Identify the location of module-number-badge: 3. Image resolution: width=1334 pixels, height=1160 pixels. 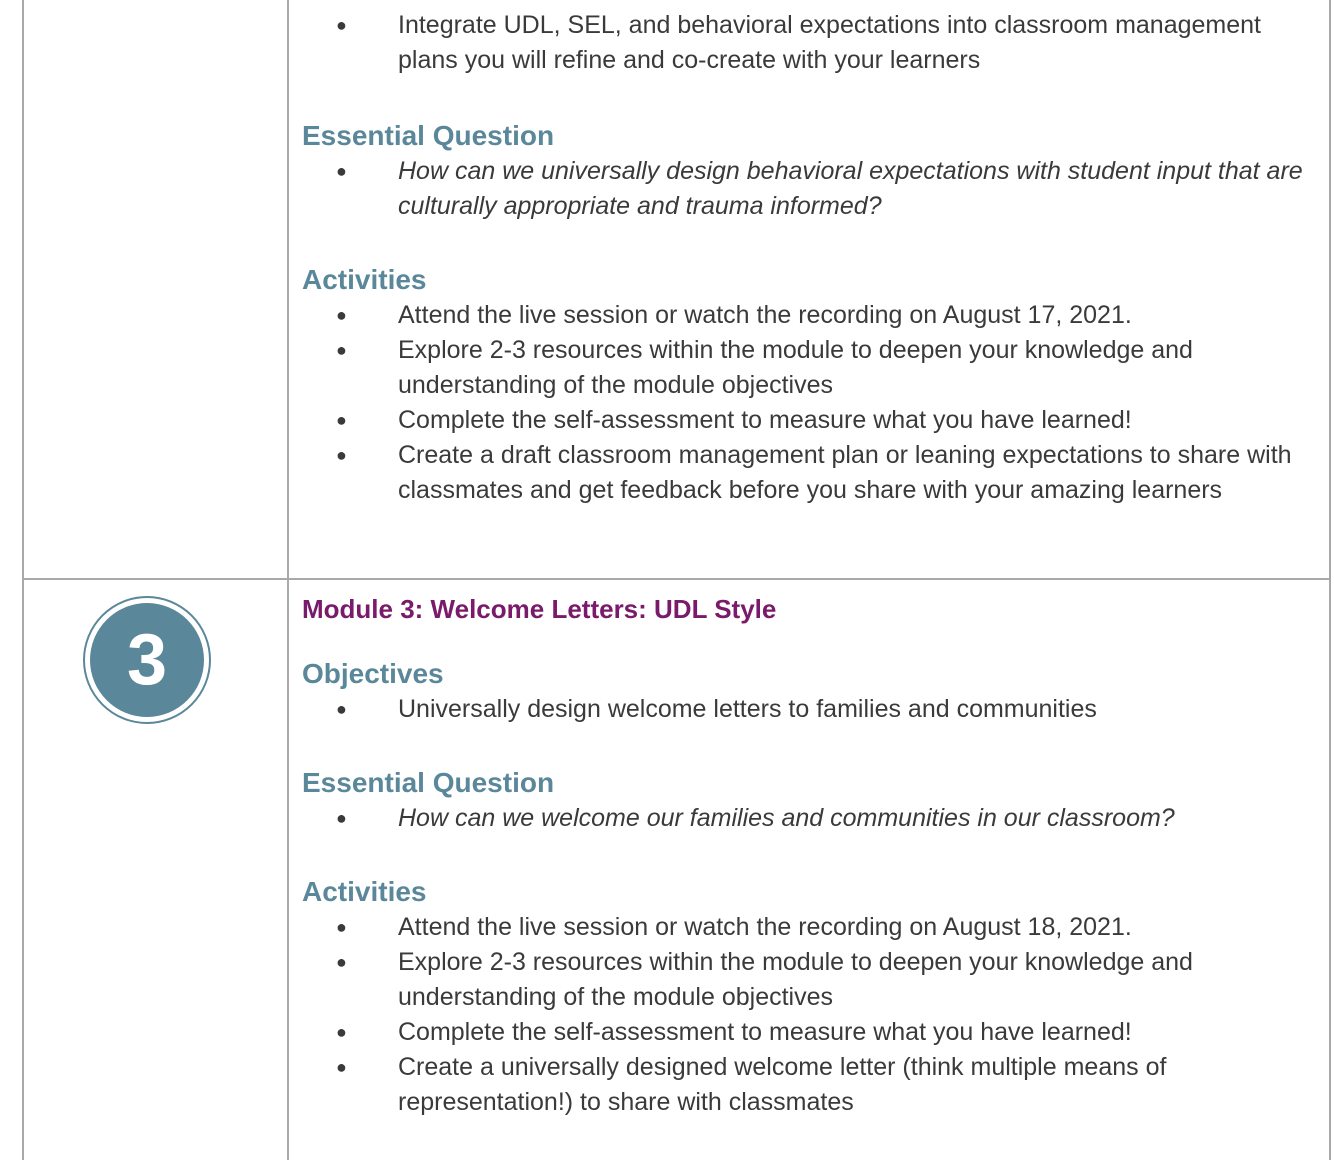
(147, 660).